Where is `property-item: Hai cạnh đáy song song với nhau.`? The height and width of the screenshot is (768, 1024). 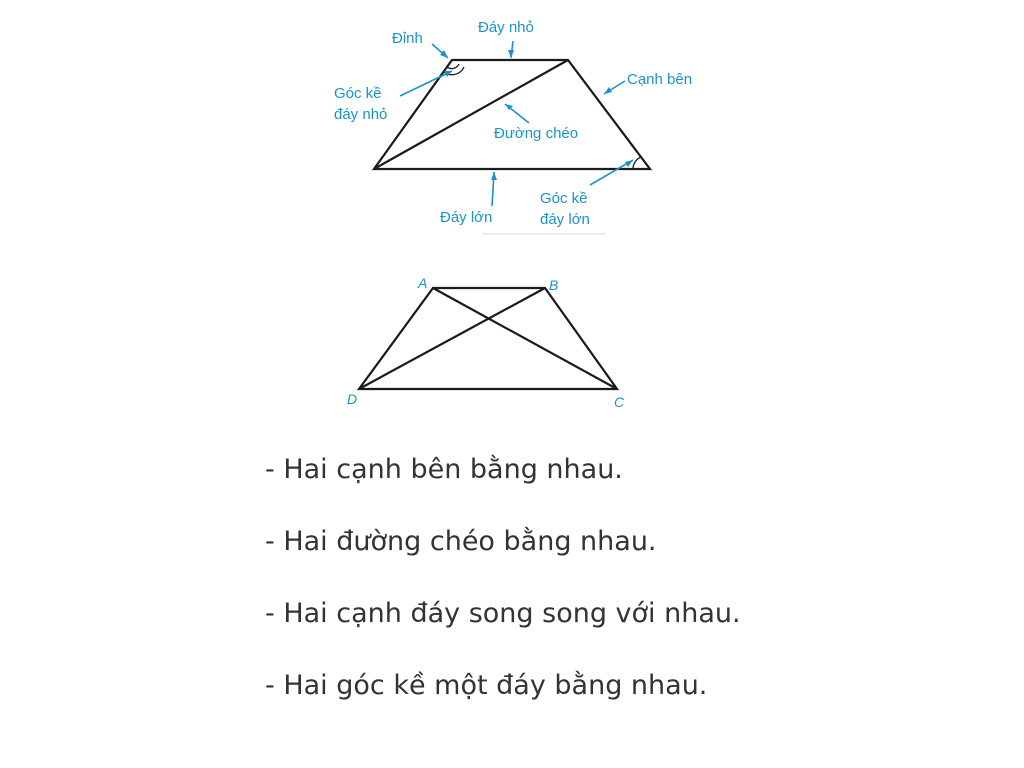
property-item: Hai cạnh đáy song song với nhau. is located at coordinates (502, 628).